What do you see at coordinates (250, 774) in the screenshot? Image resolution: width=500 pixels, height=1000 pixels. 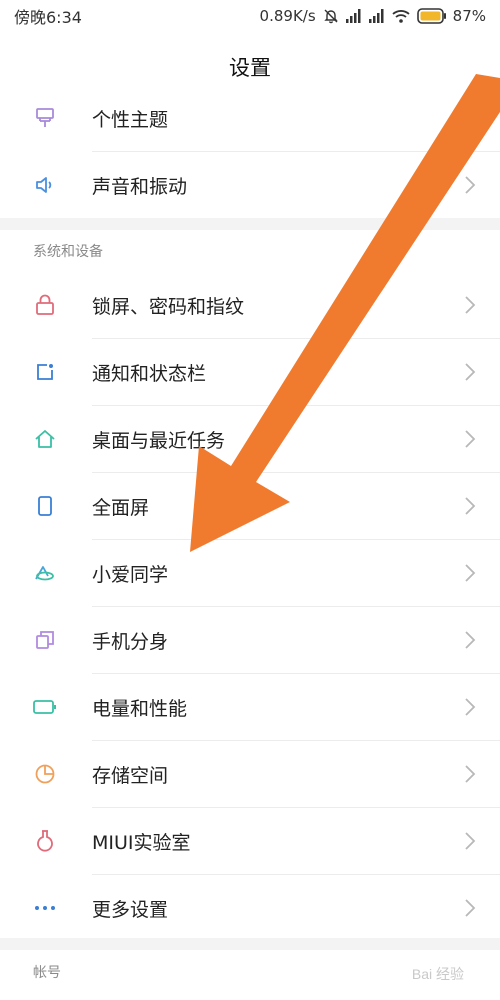 I see `settings-item-storage: 存储空间` at bounding box center [250, 774].